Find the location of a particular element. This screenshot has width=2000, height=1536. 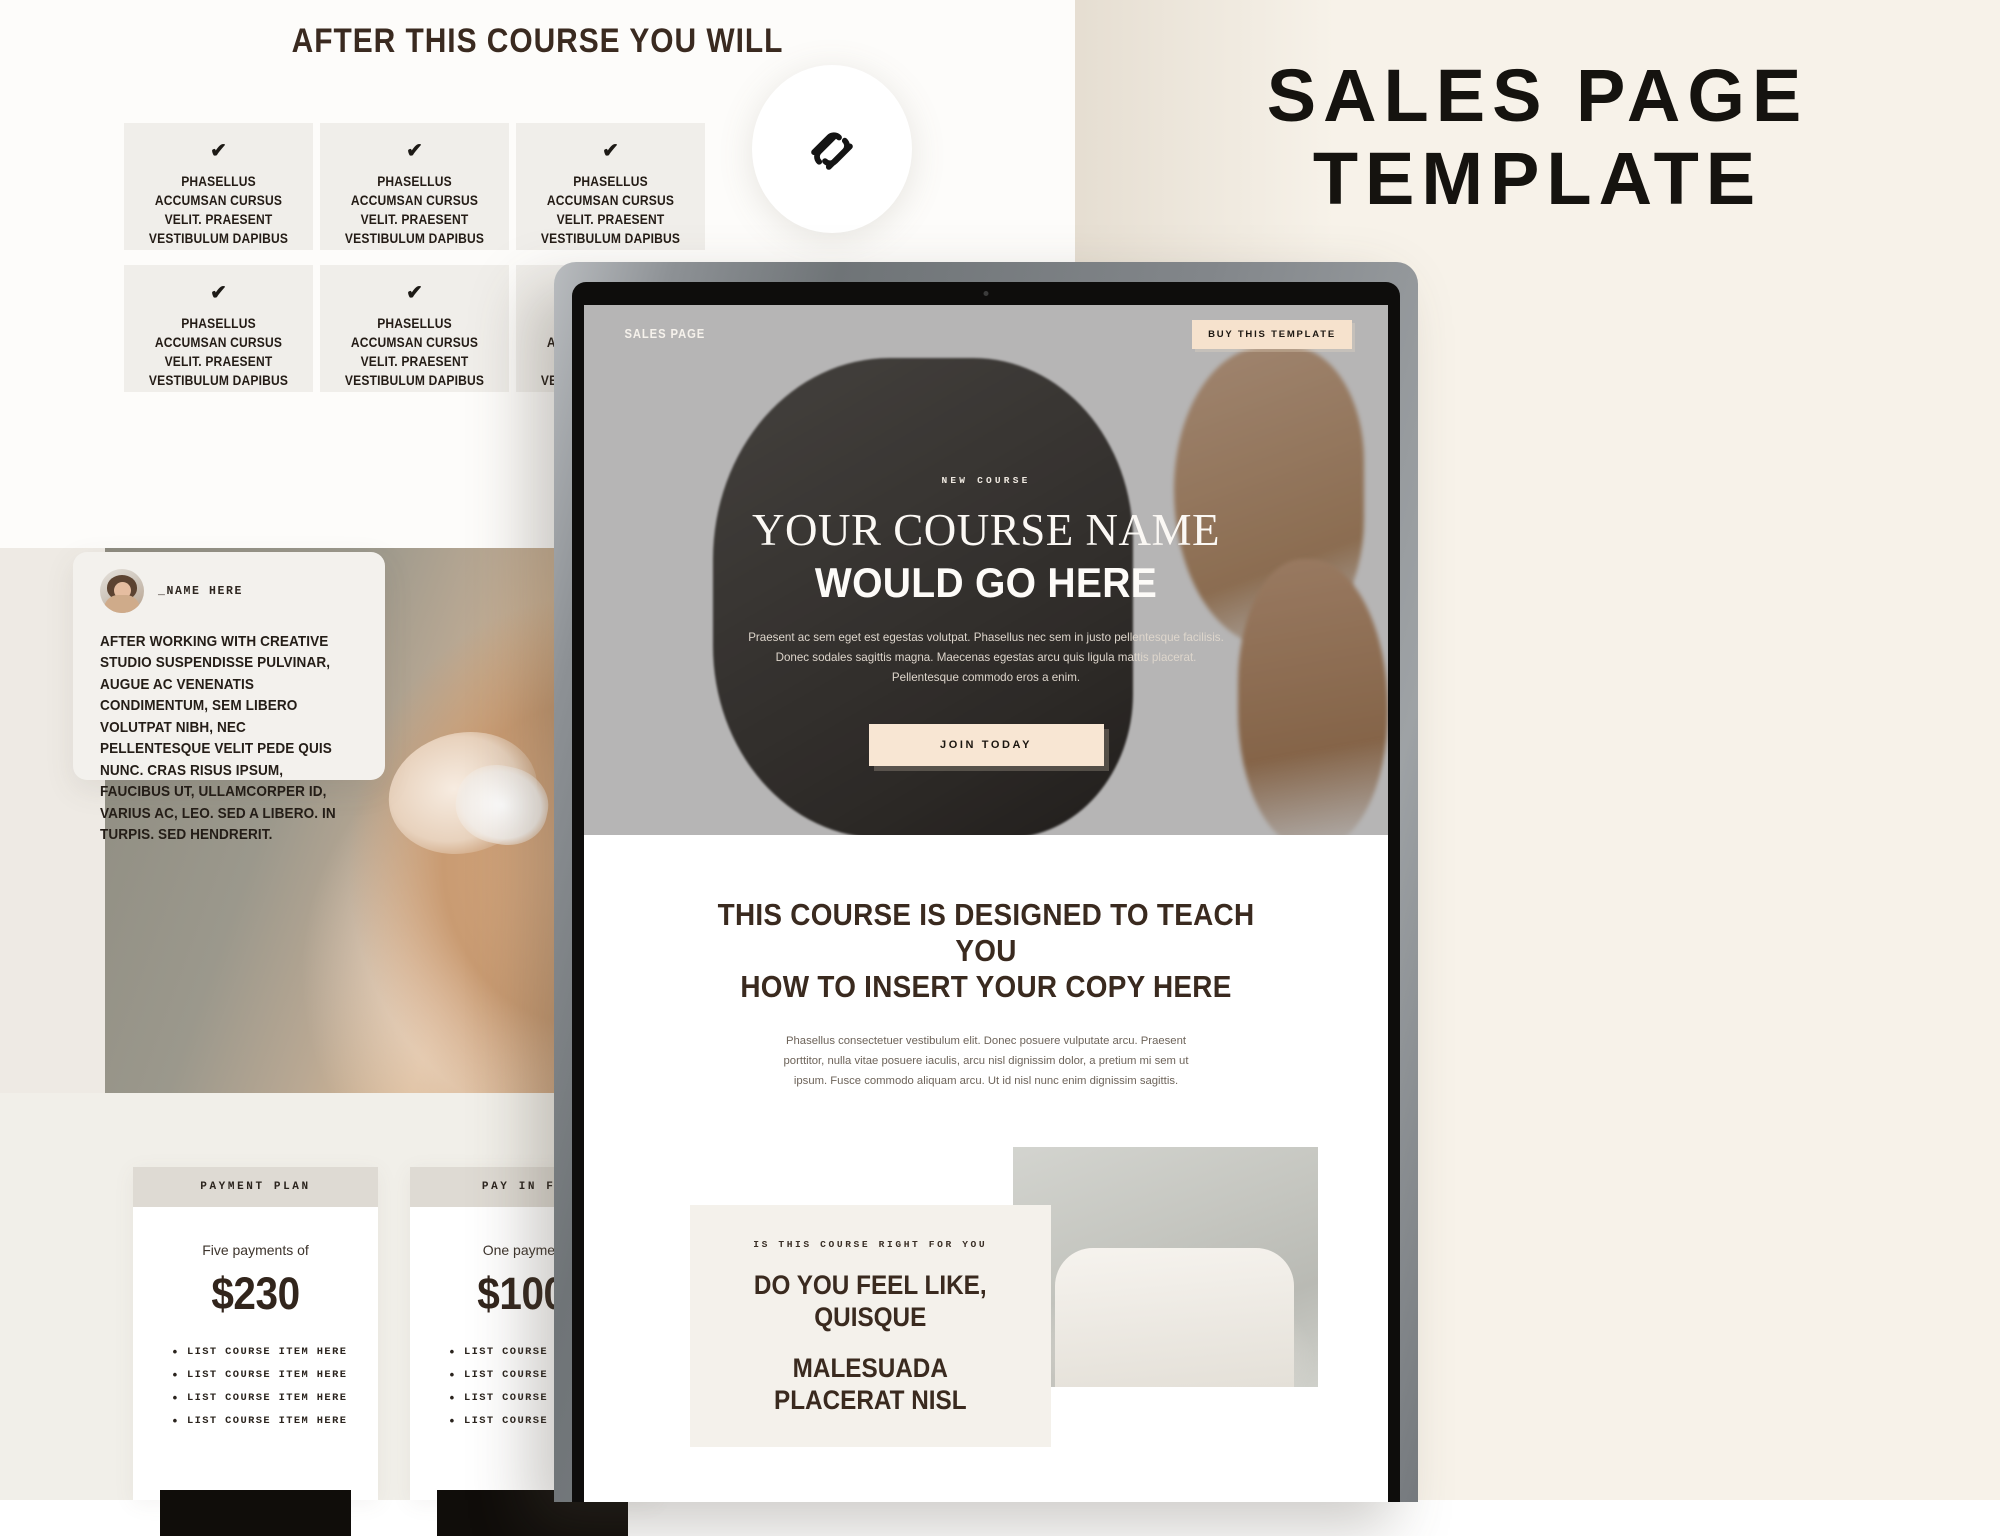

promo-title-line2: TEMPLATE is located at coordinates (1537, 178).